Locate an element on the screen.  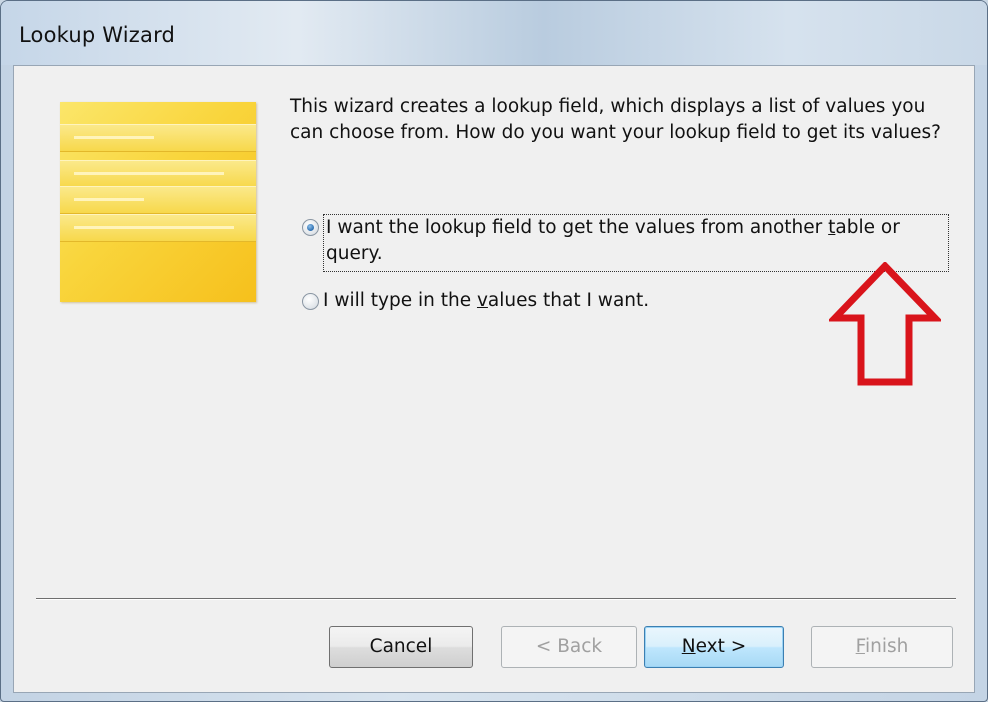
option-type-values-label: I will type in the values that I want. is located at coordinates (486, 301).